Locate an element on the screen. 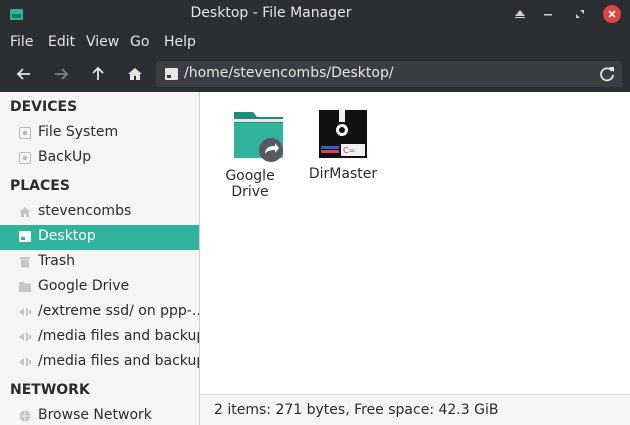 The width and height of the screenshot is (630, 425). sidebar-item-desktop: Desktop is located at coordinates (99, 237).